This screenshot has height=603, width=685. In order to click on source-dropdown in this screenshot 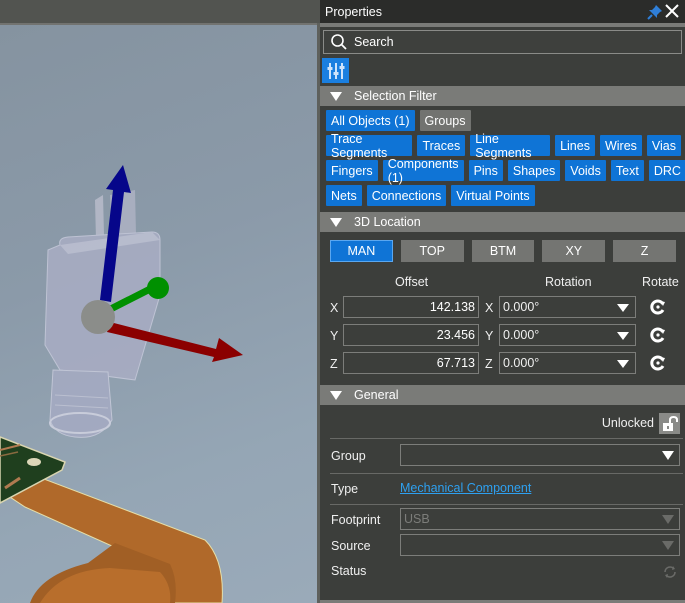, I will do `click(540, 545)`.